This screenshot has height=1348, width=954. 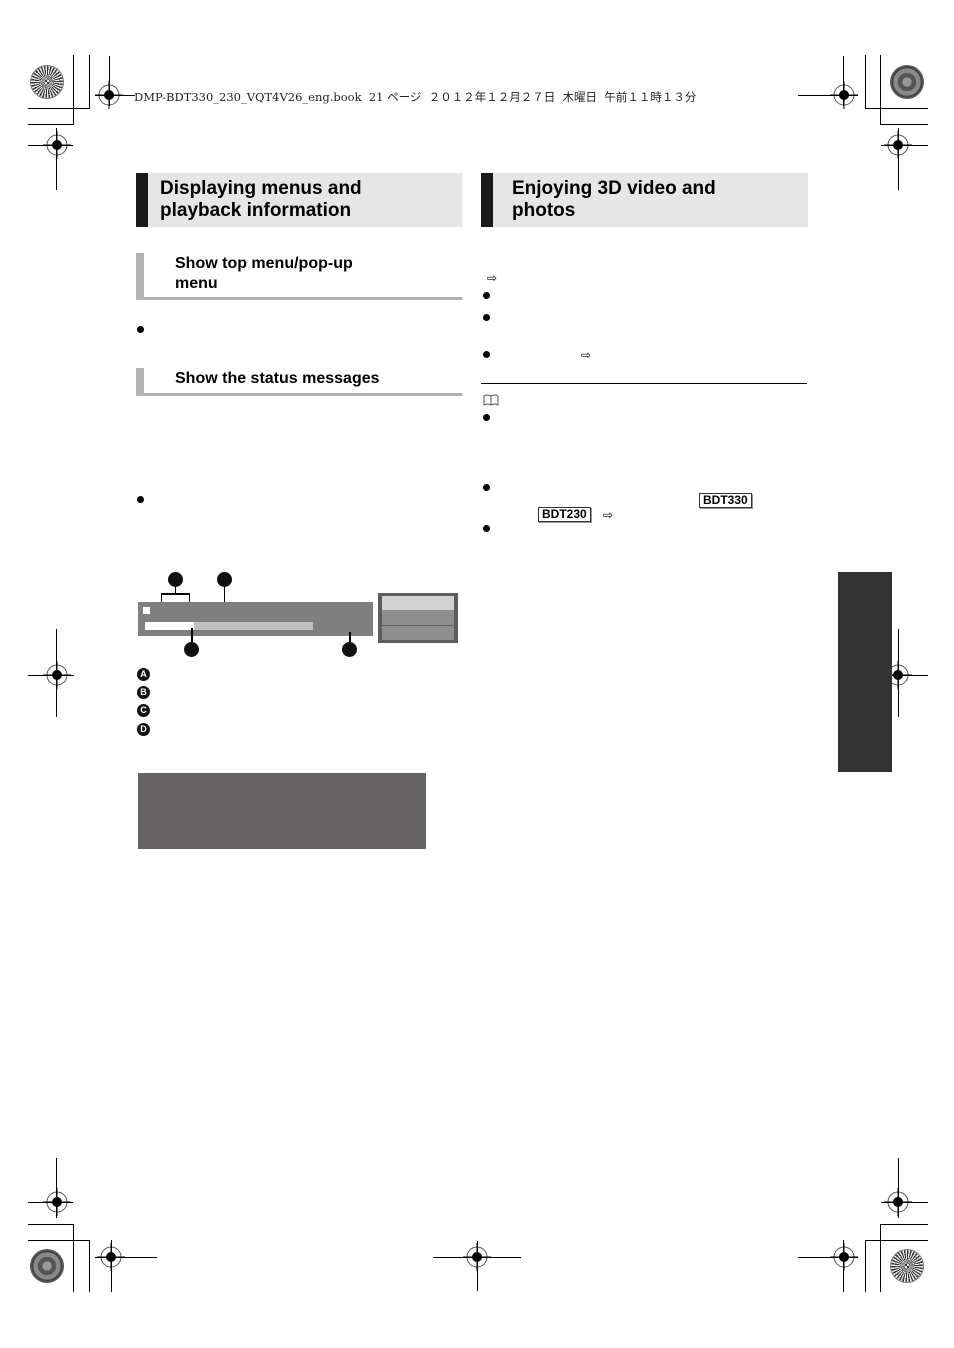 I want to click on popup-menu-preview, so click(x=418, y=618).